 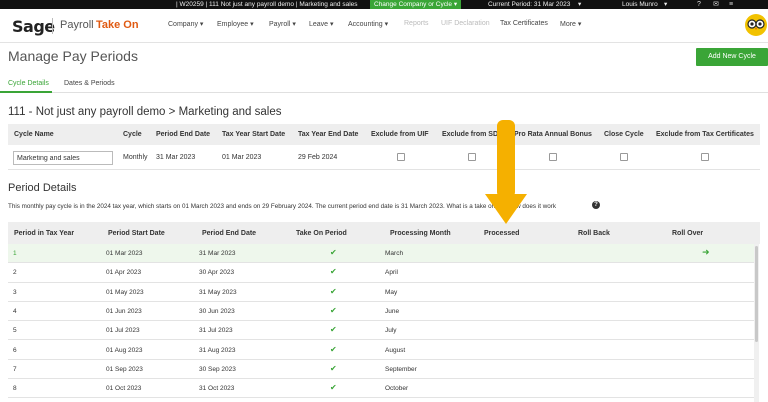 I want to click on table-row: 2 01 Apr 2023 30 Apr 2023 ✔ April, so click(x=381, y=273).